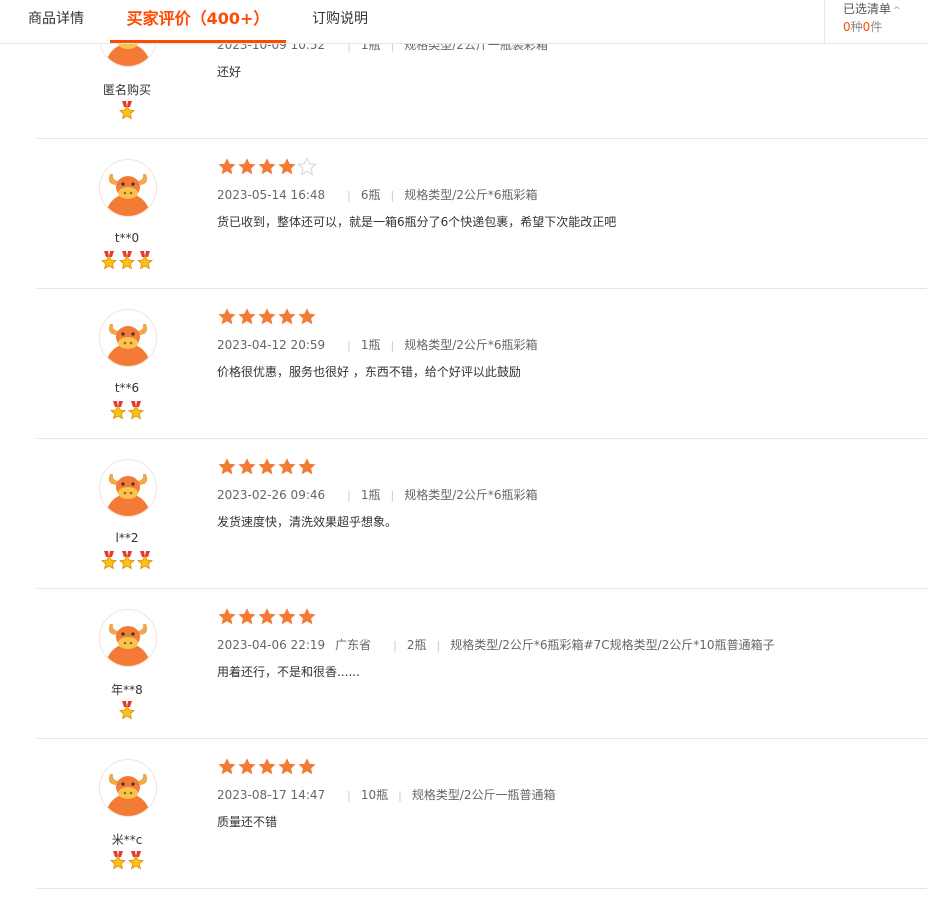  I want to click on review-quantity: 2瓶, so click(416, 645).